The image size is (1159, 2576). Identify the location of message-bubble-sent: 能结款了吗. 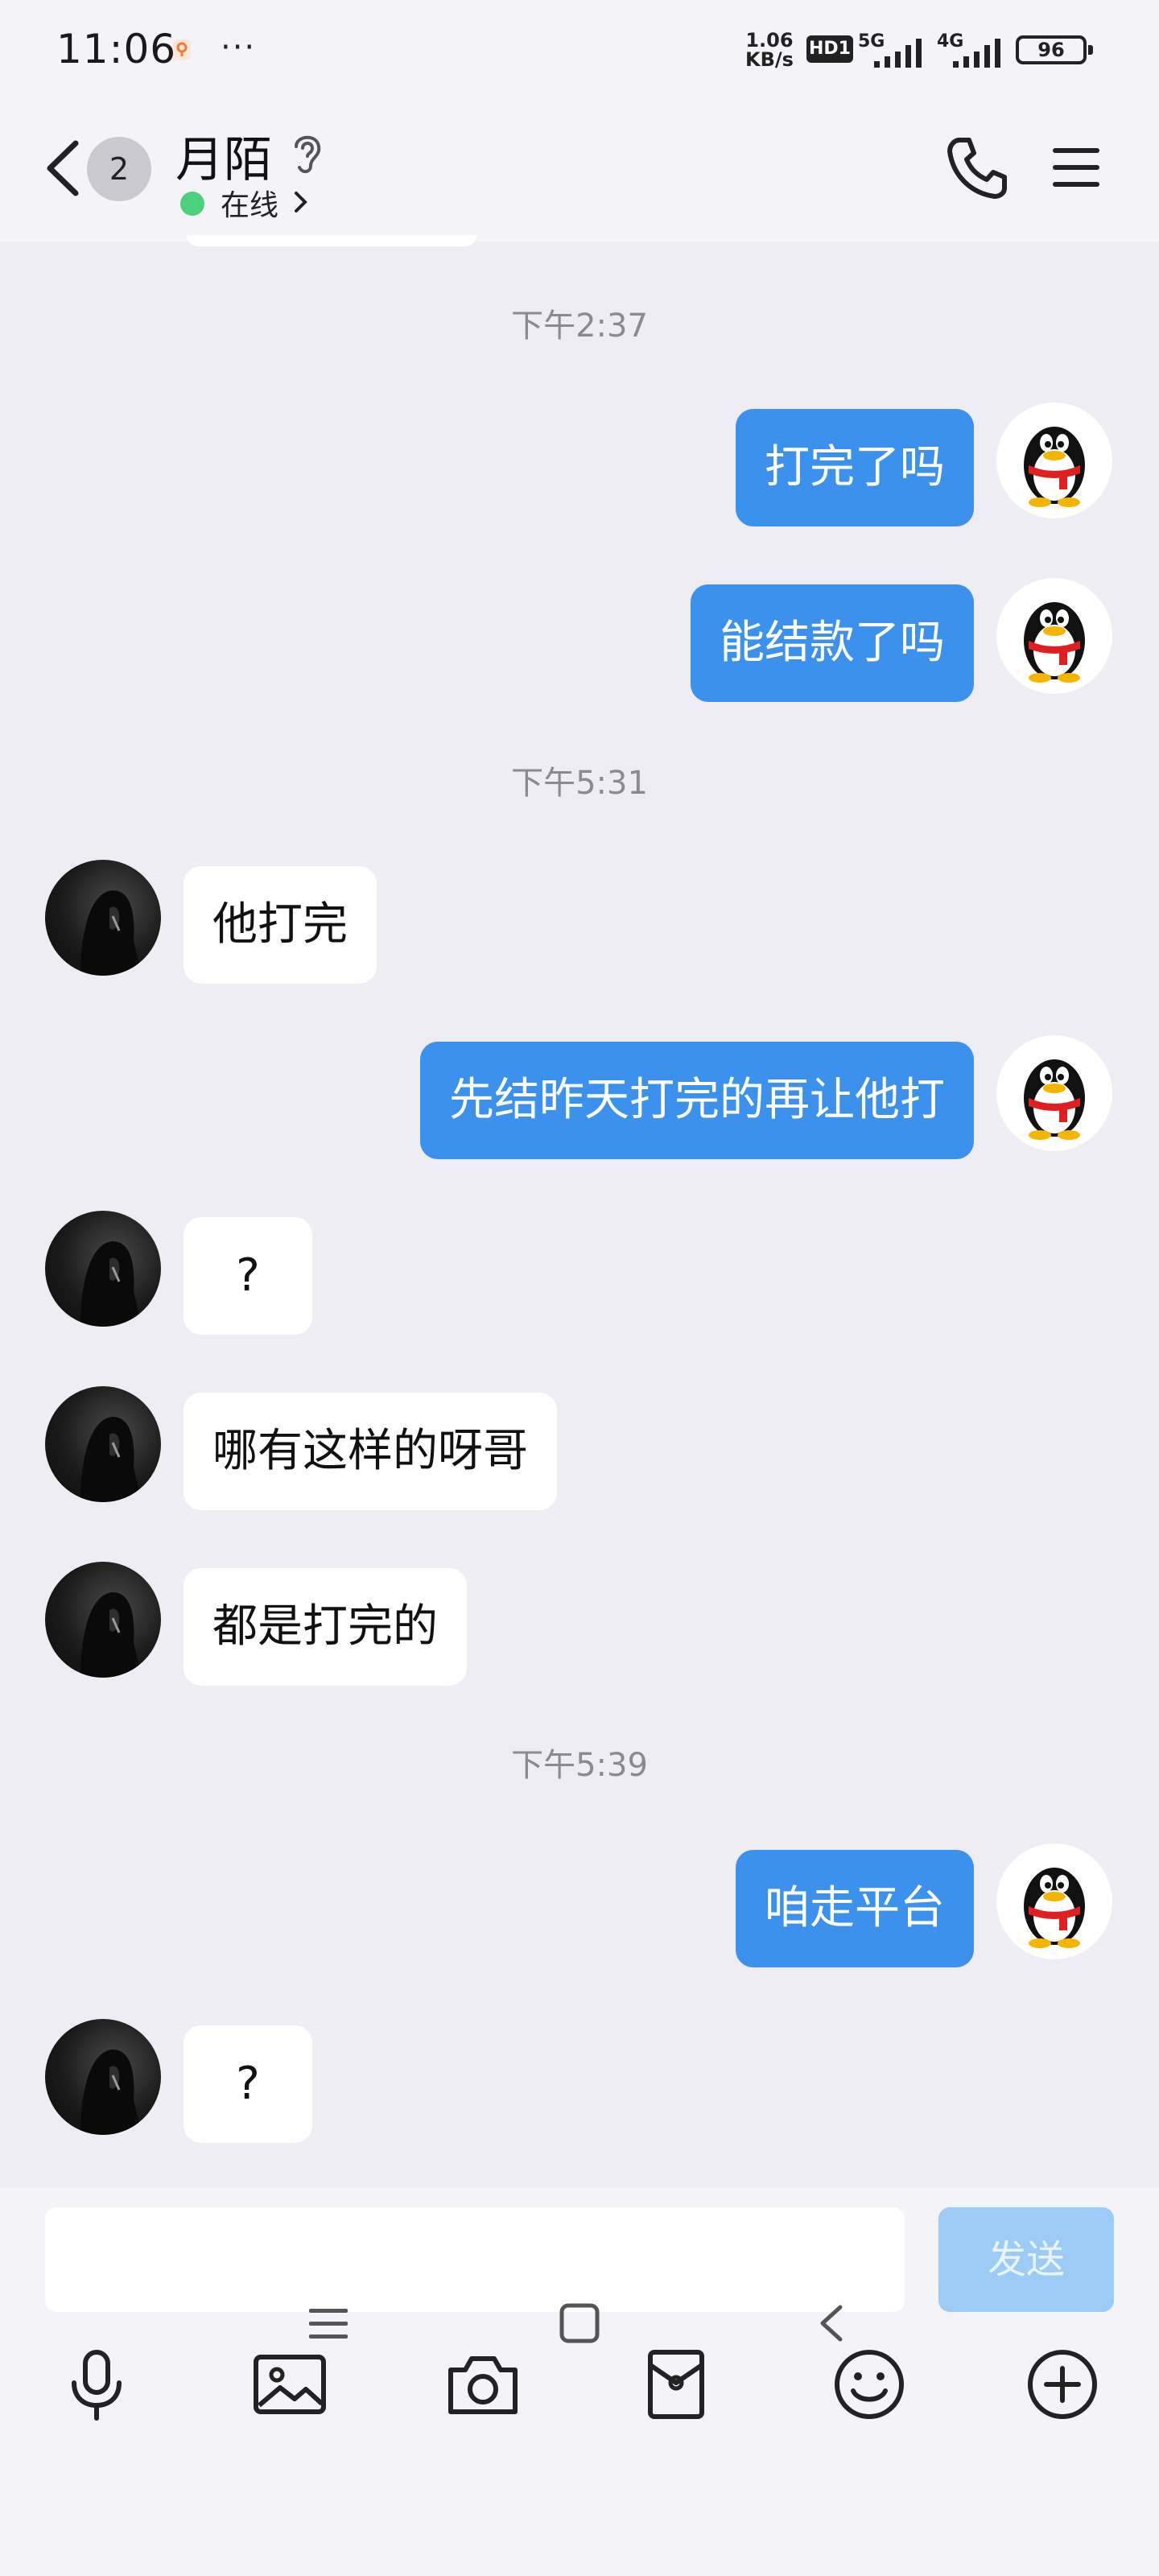
(832, 643).